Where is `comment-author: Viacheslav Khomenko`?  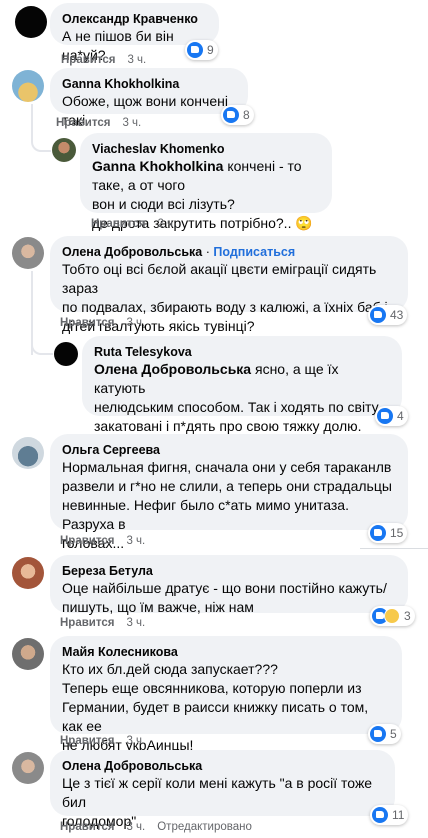
comment-author: Viacheslav Khomenko is located at coordinates (206, 149).